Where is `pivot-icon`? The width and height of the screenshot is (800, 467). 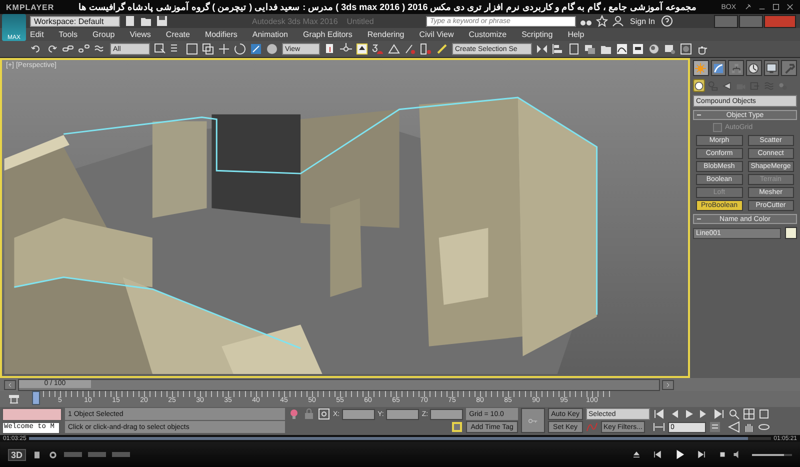 pivot-icon is located at coordinates (330, 49).